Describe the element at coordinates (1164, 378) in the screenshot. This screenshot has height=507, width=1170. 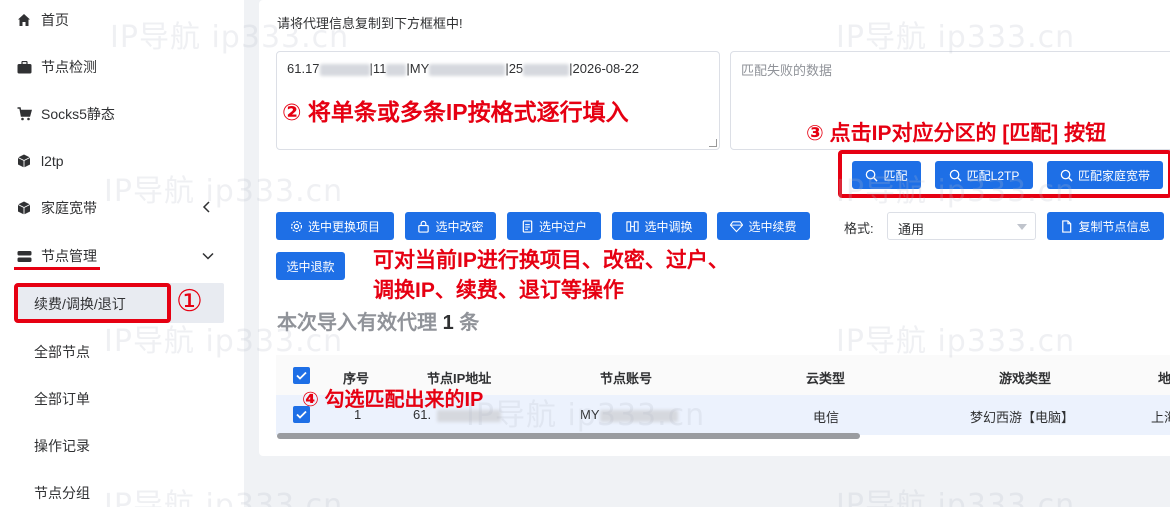
I see `header-region: 地` at that location.